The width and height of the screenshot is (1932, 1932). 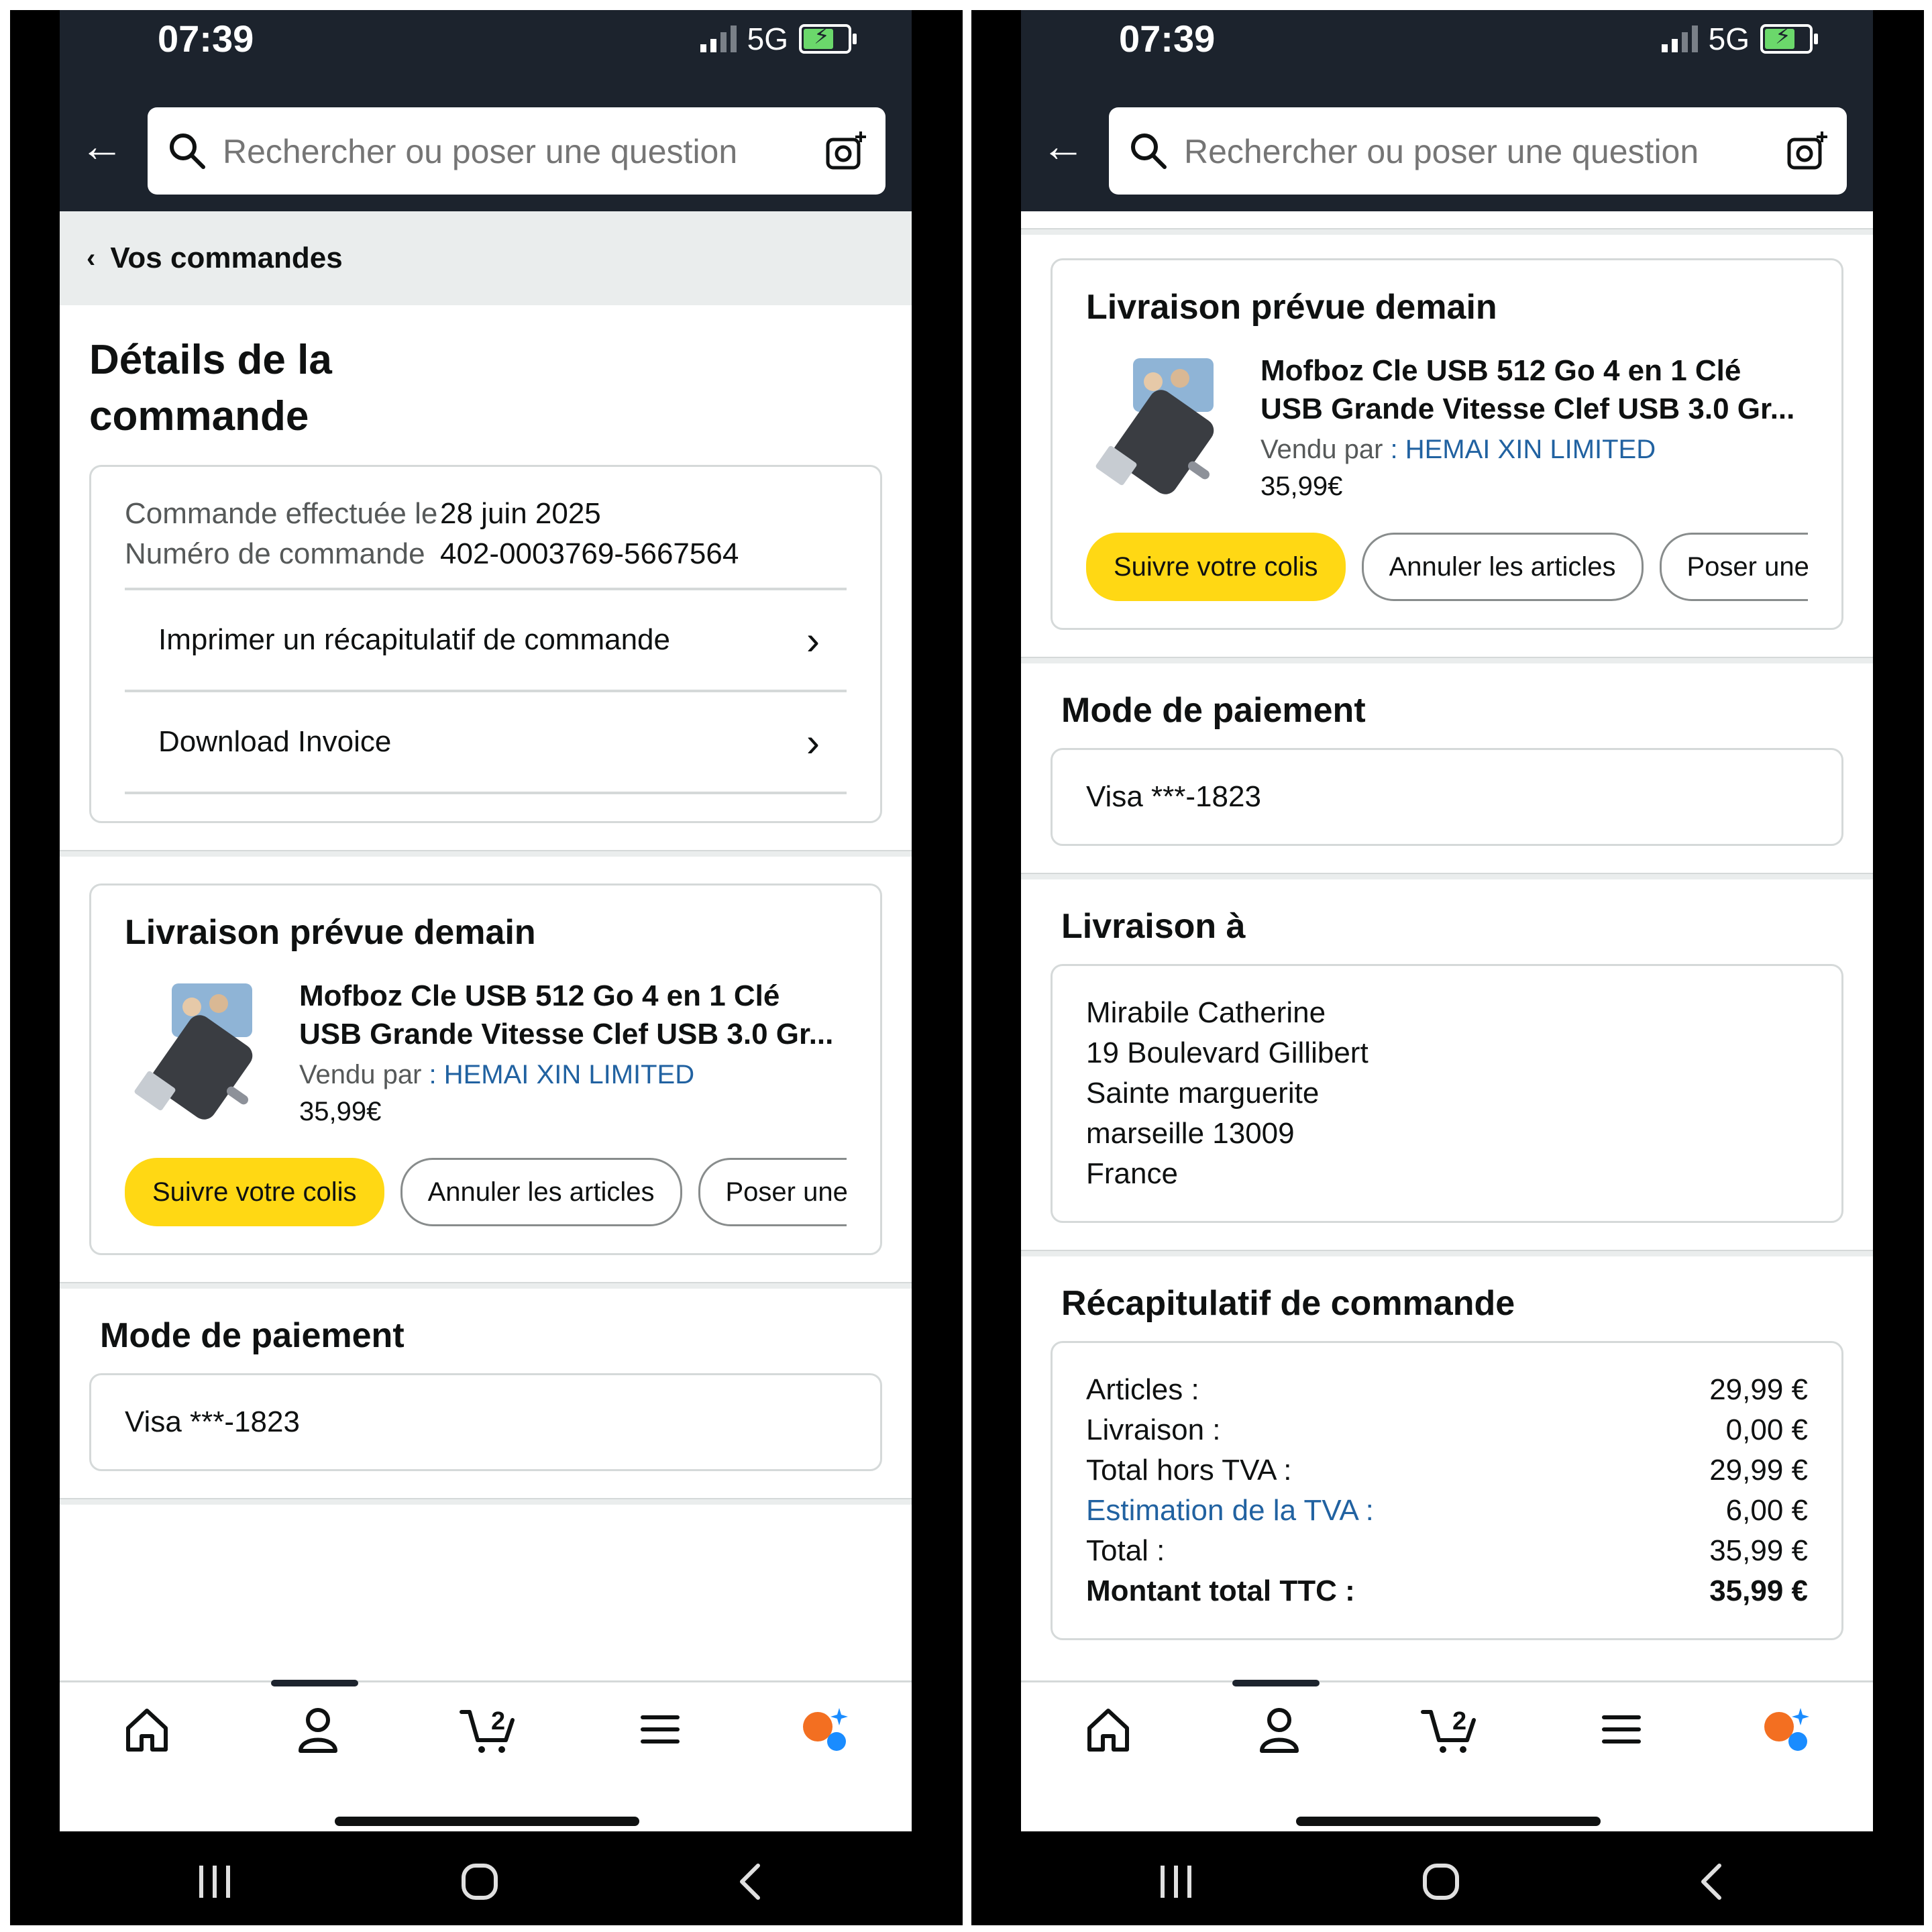 What do you see at coordinates (1766, 1510) in the screenshot?
I see `summary-value: 6,00 €` at bounding box center [1766, 1510].